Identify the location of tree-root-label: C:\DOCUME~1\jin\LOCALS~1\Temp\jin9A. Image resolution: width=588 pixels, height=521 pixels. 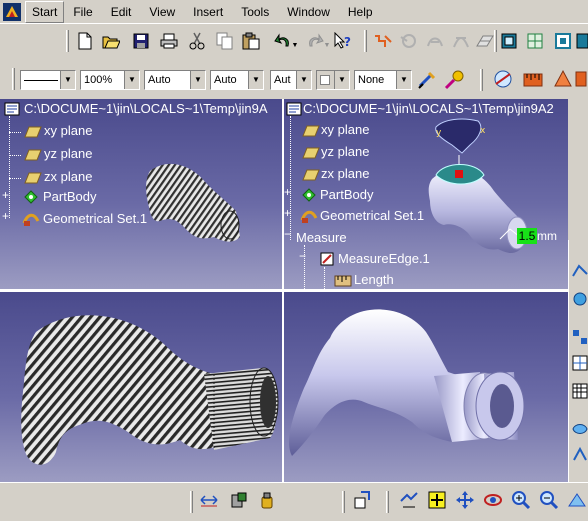
(145, 108).